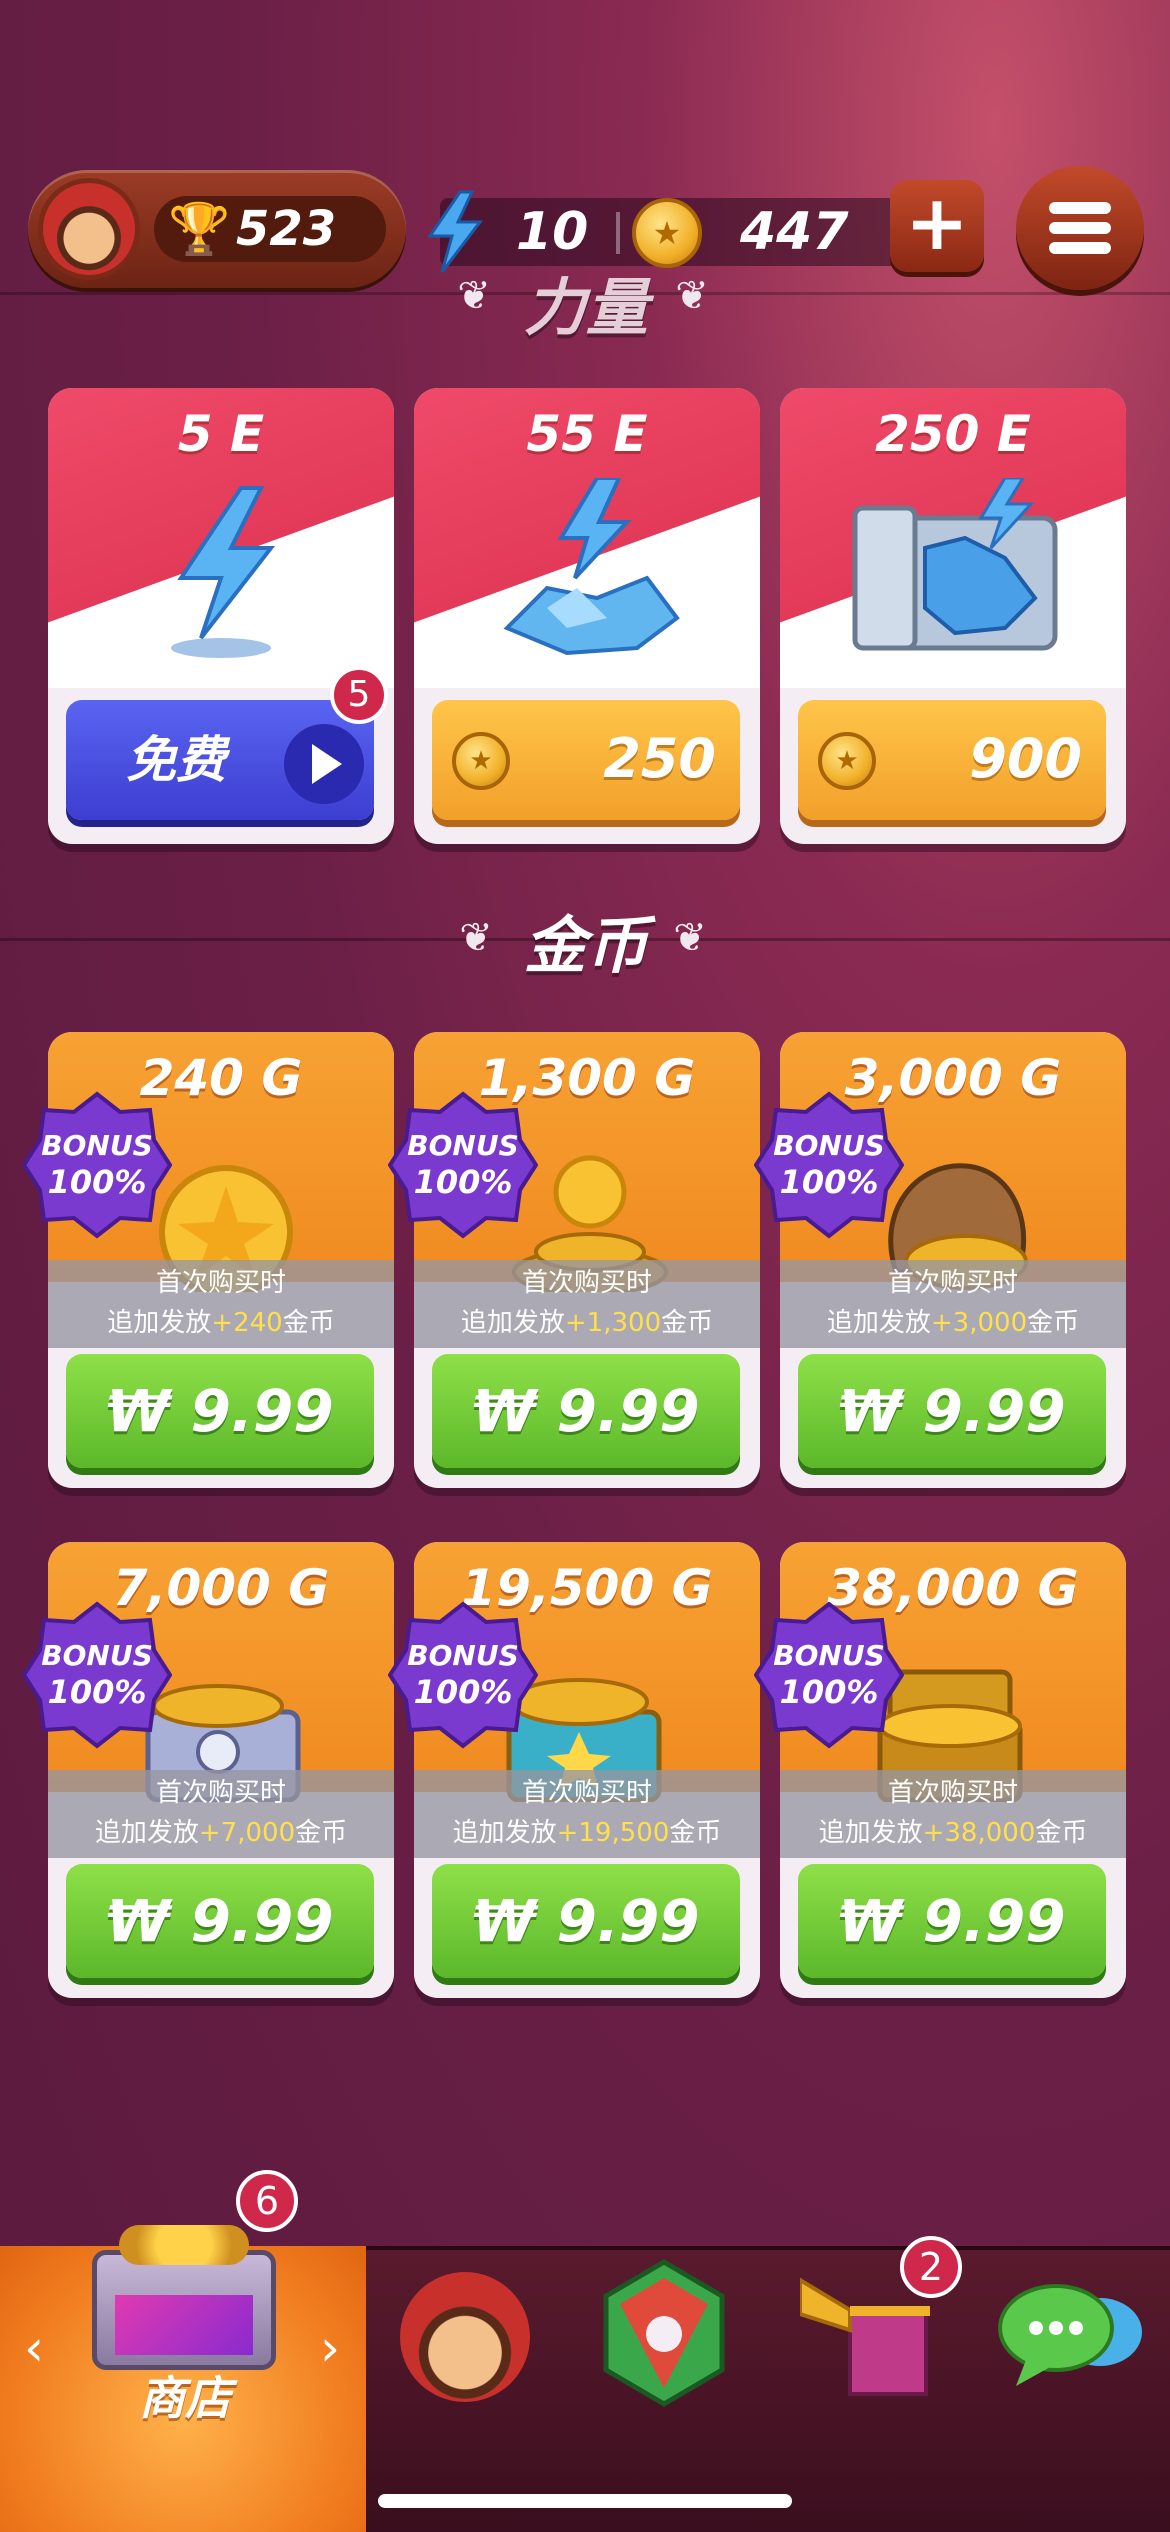  What do you see at coordinates (286, 229) in the screenshot?
I see `trophy-count: 523` at bounding box center [286, 229].